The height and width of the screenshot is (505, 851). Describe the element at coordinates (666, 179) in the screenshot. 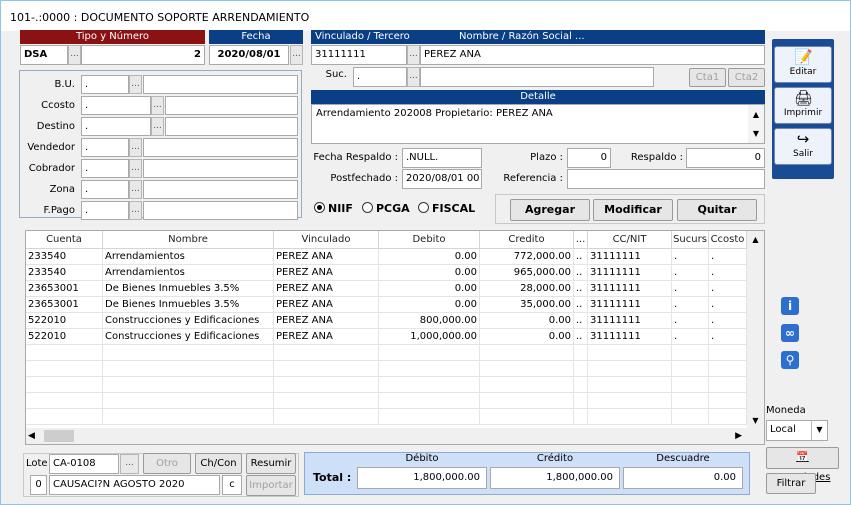

I see `referencia-field` at that location.